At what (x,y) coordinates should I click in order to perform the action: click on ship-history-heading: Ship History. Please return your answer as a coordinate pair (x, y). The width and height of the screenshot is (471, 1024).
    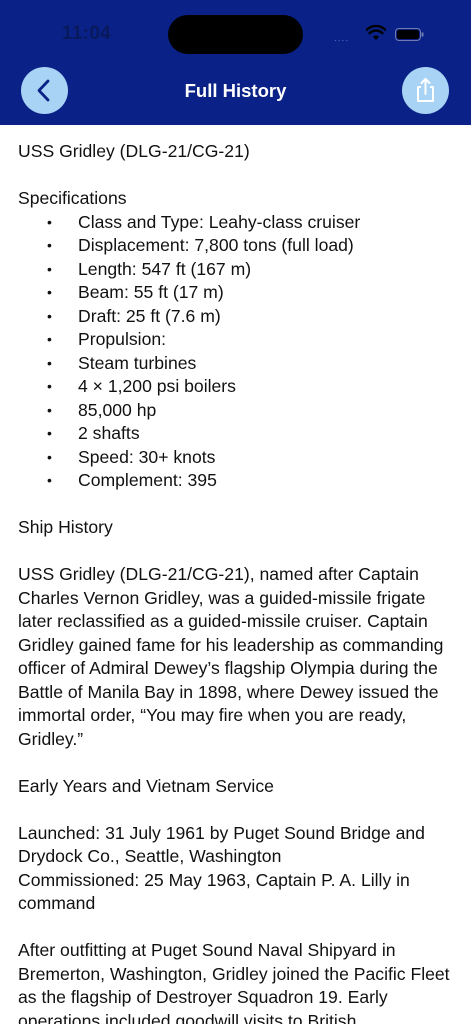
    Looking at the image, I should click on (65, 527).